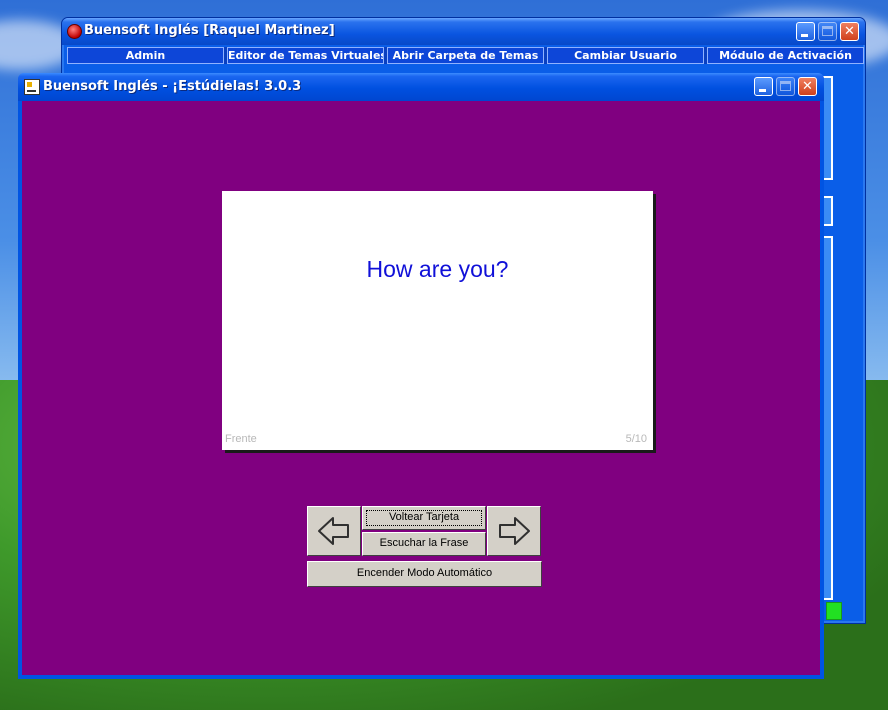 This screenshot has width=888, height=710. What do you see at coordinates (437, 269) in the screenshot?
I see `flashcard-phrase: How are you?` at bounding box center [437, 269].